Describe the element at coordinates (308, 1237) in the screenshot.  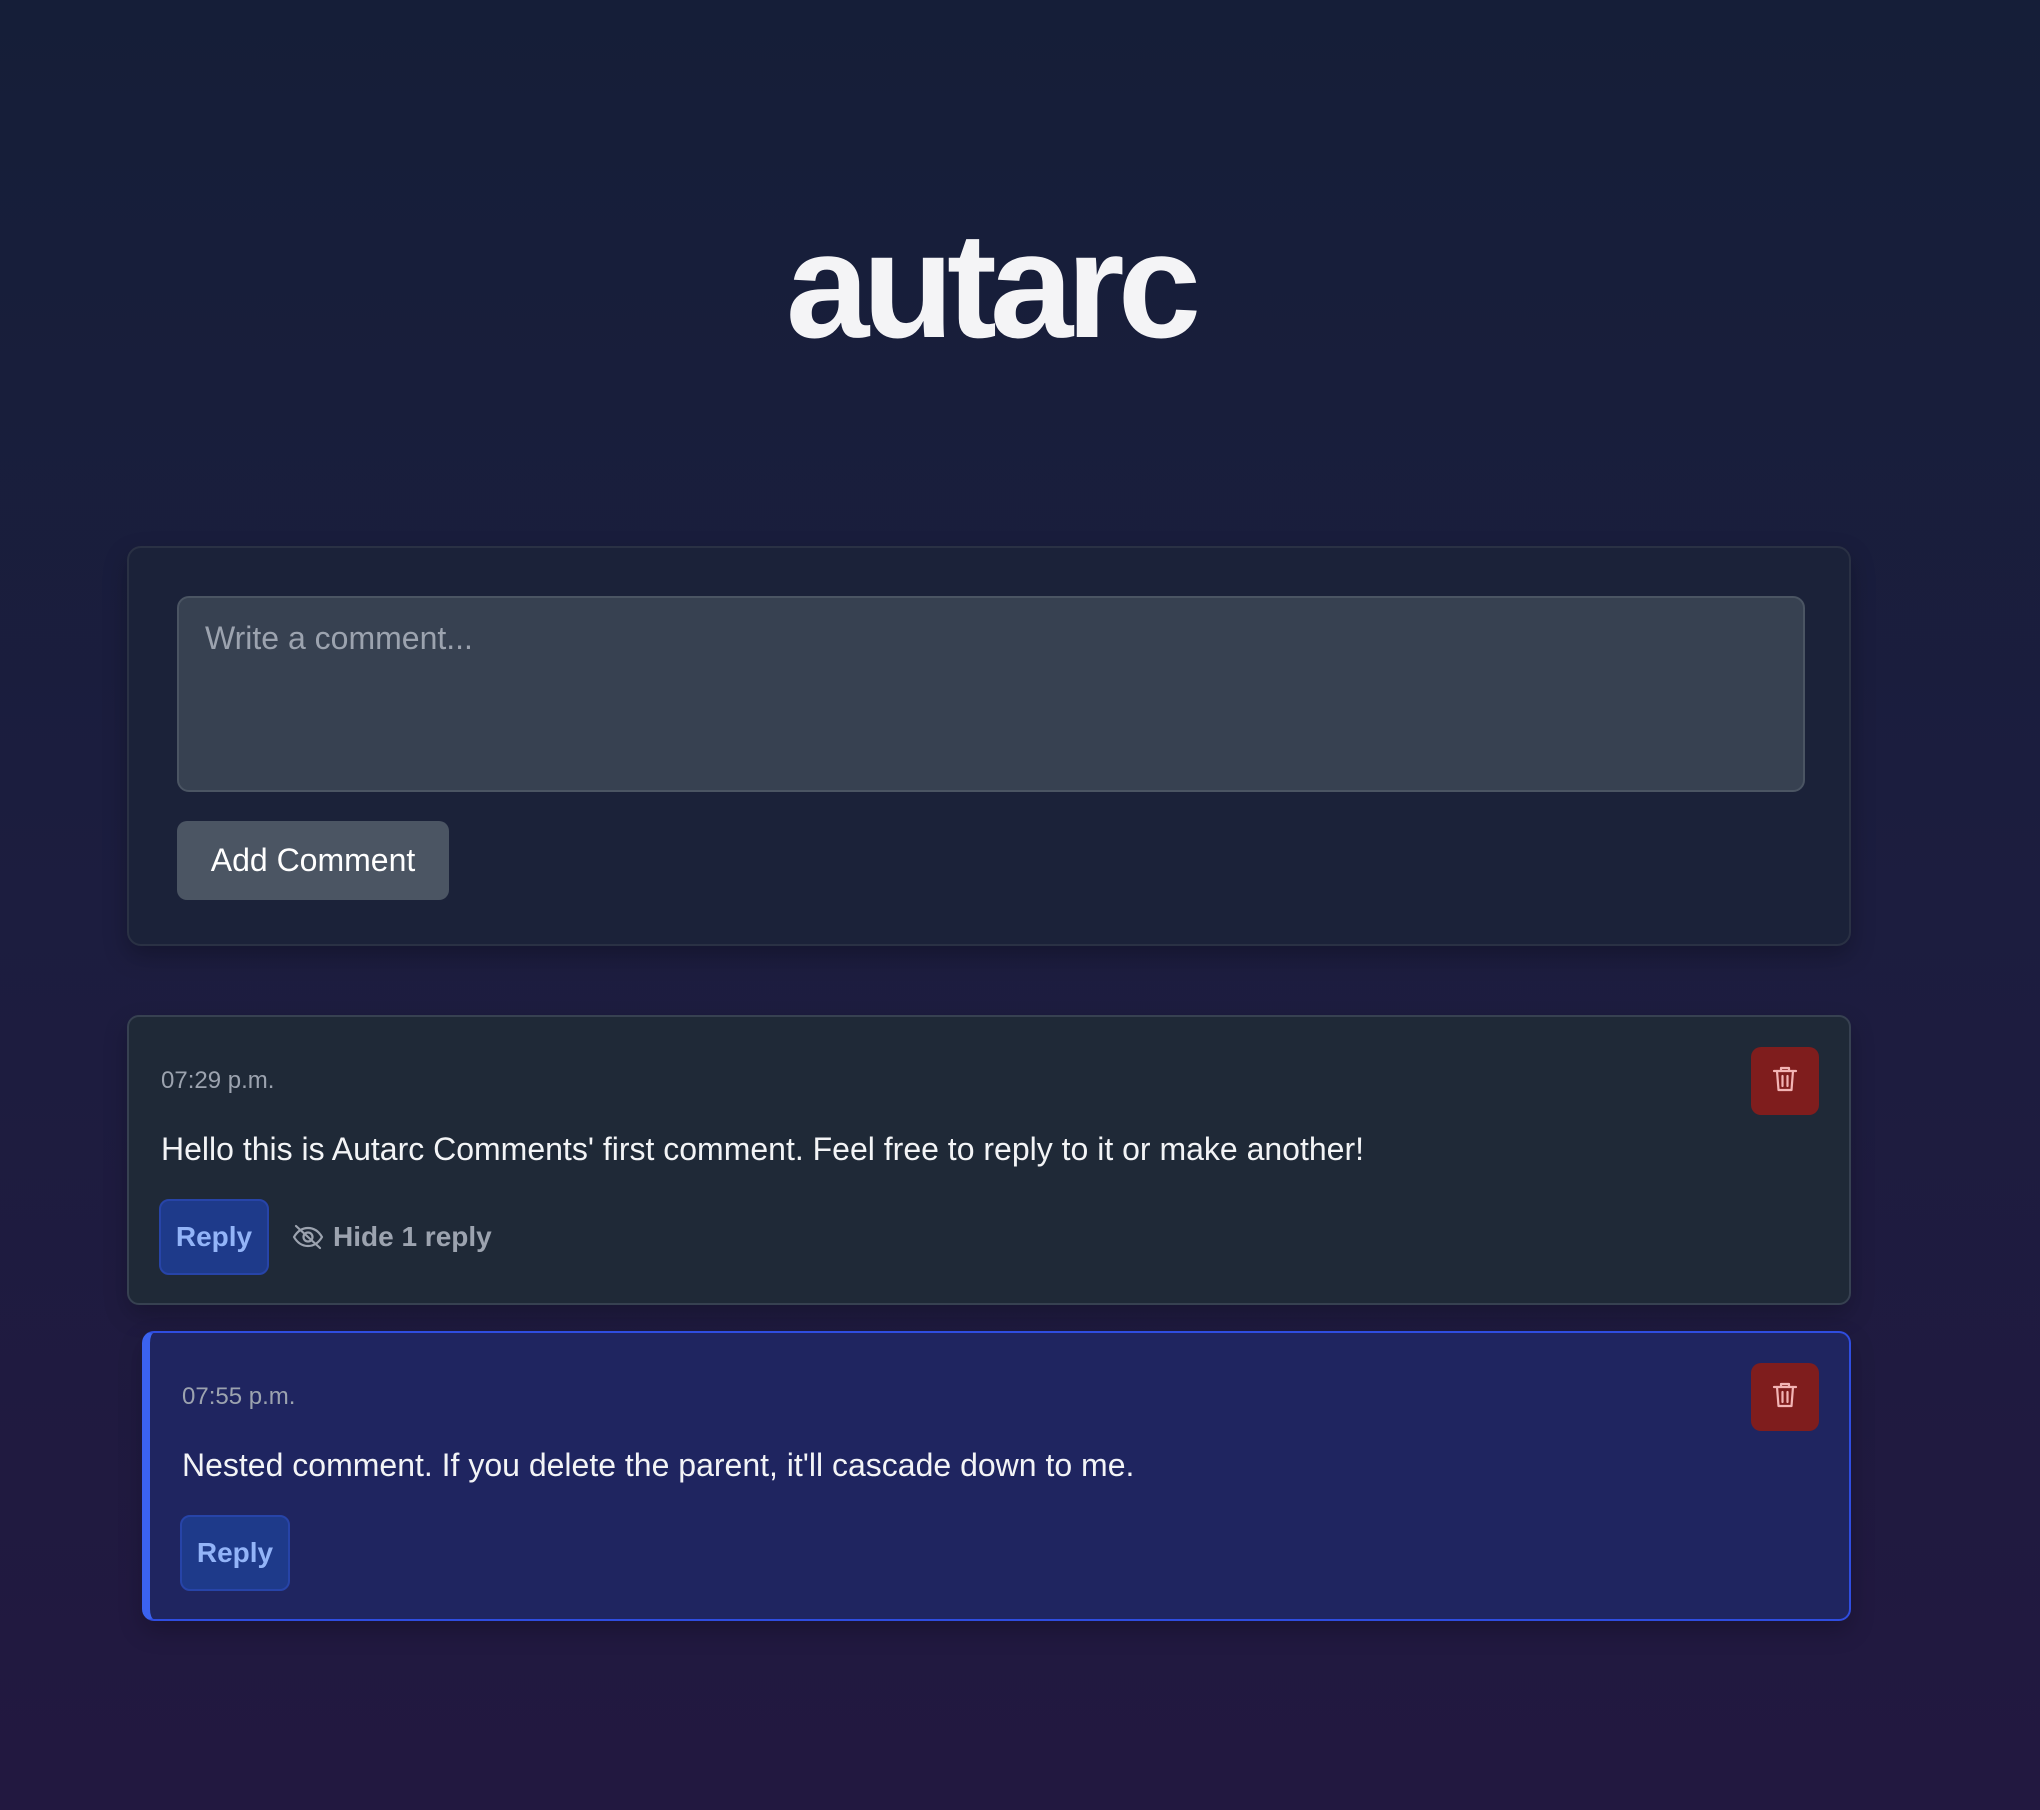
I see `eye-off-icon` at that location.